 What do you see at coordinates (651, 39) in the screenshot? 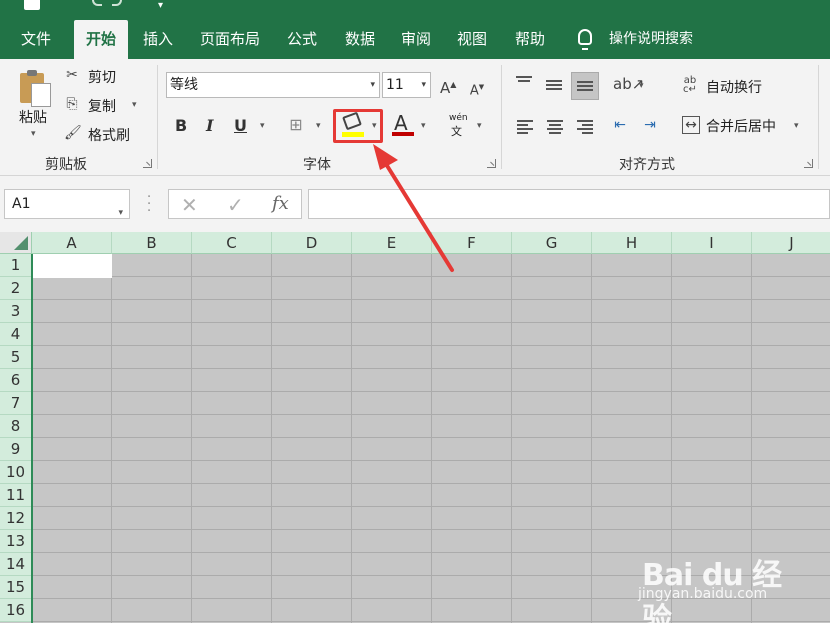
I see `tell-me-search: 操作说明搜索` at bounding box center [651, 39].